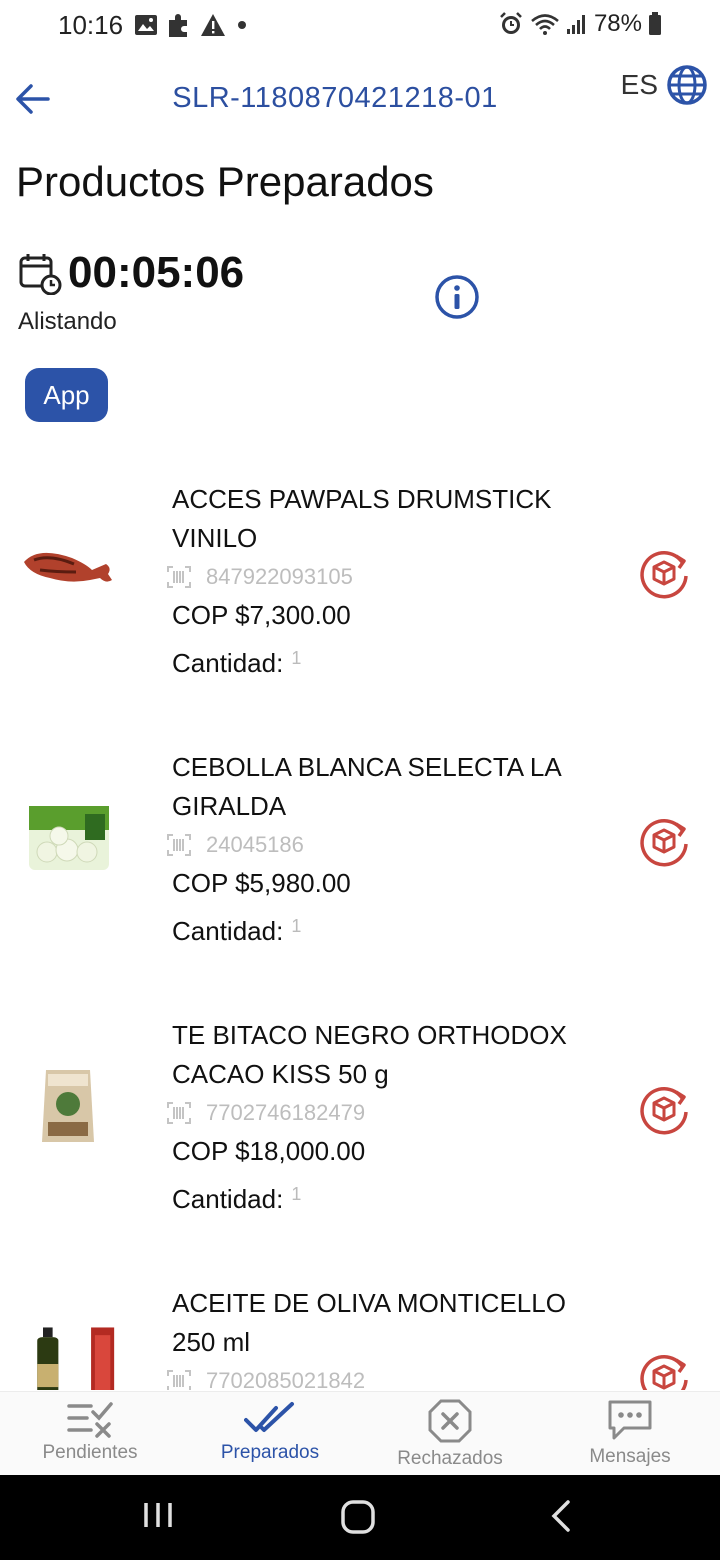 Image resolution: width=720 pixels, height=1560 pixels. I want to click on product-price: COP $18,000.00, so click(269, 1151).